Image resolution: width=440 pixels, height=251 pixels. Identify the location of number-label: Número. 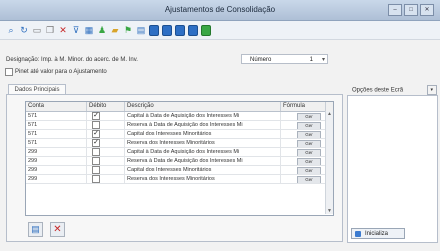
(261, 60).